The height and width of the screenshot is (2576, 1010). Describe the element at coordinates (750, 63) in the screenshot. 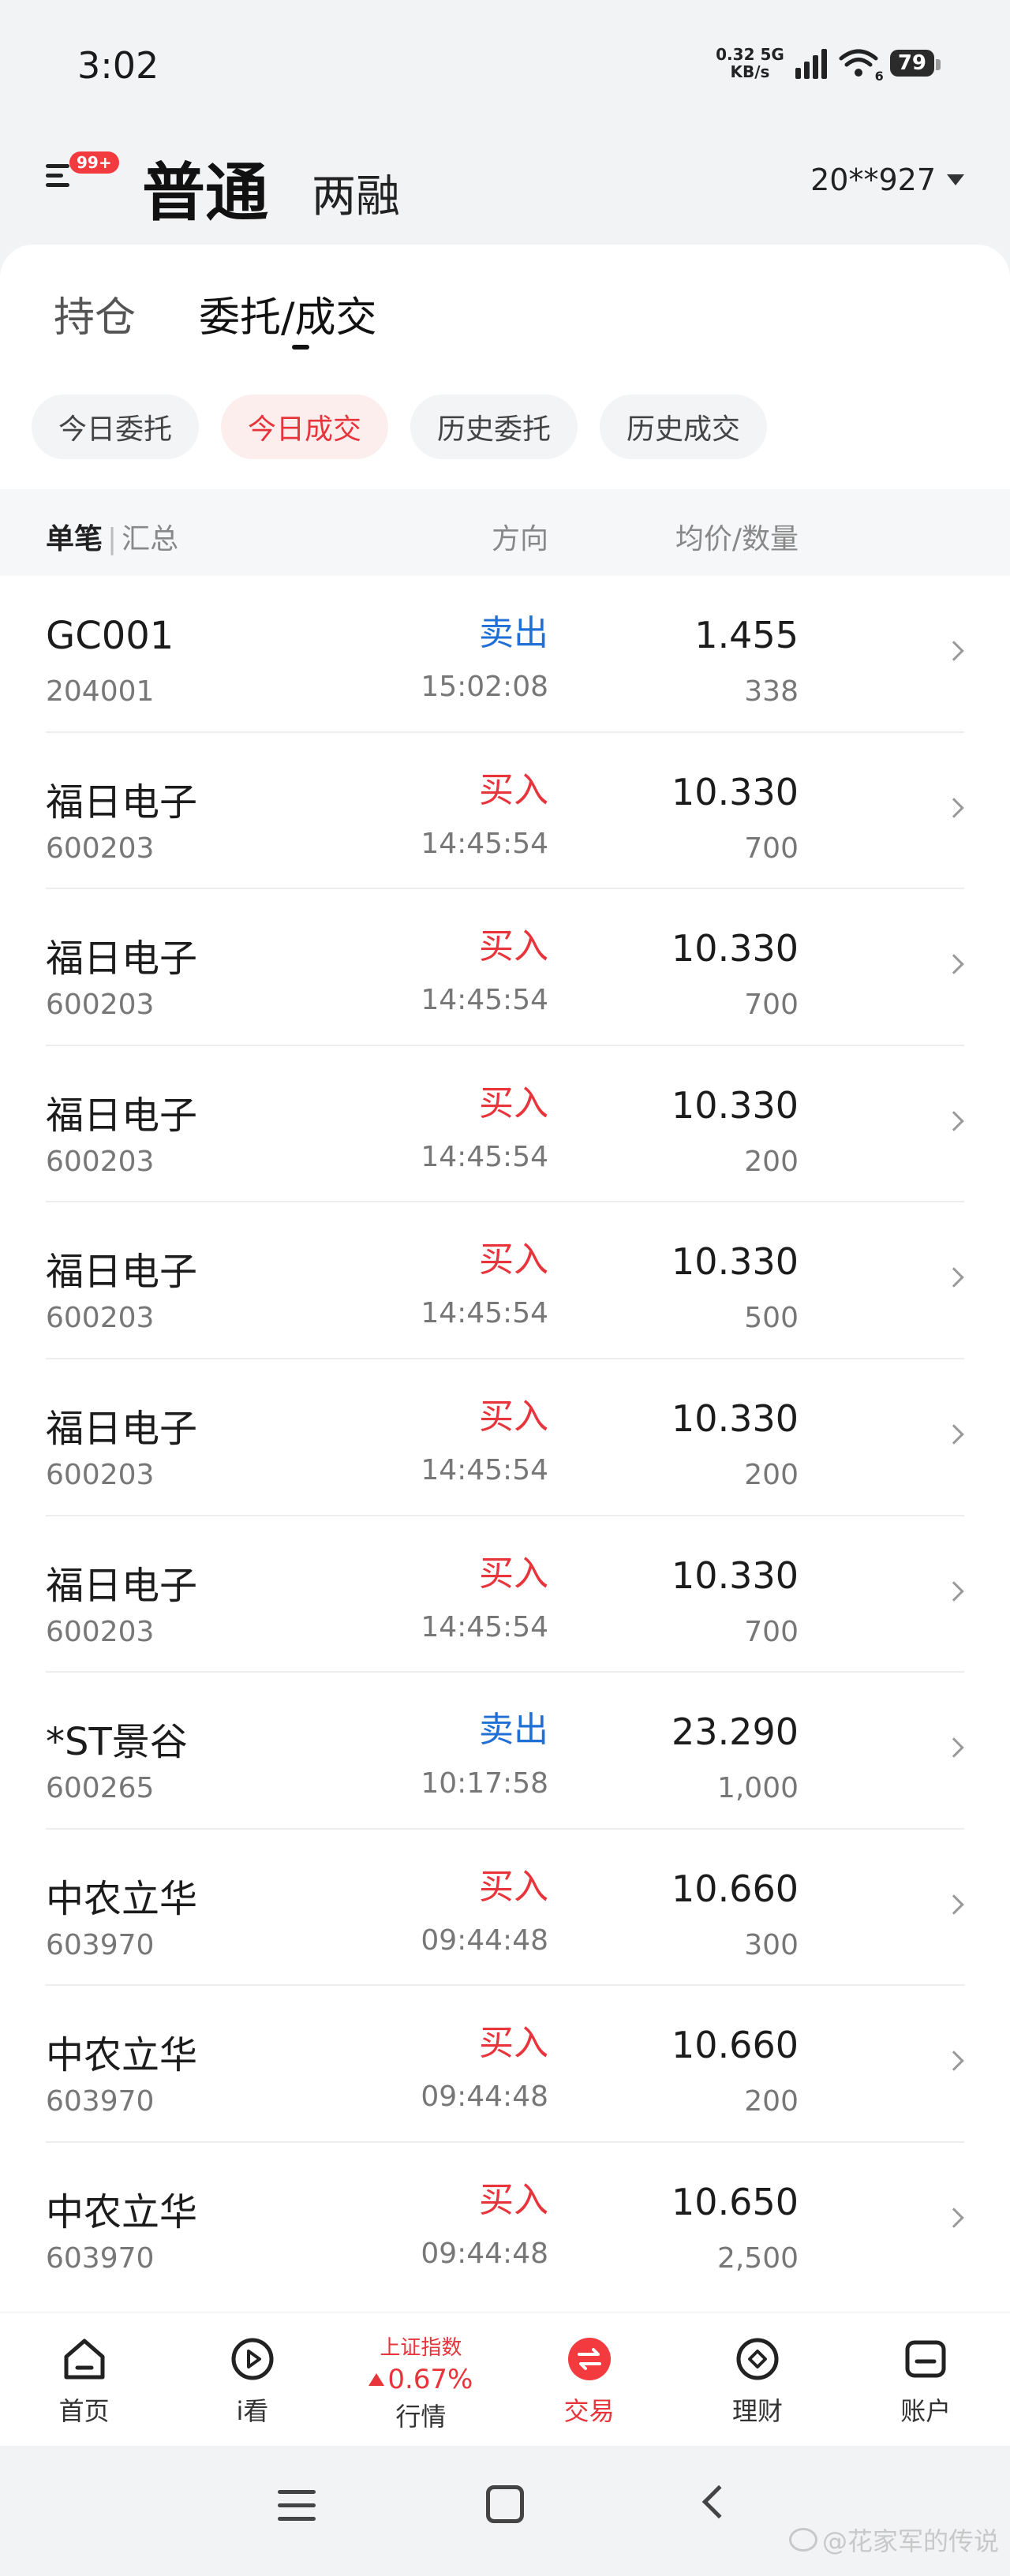

I see `net-speed: 0.32 5G KB/s` at that location.